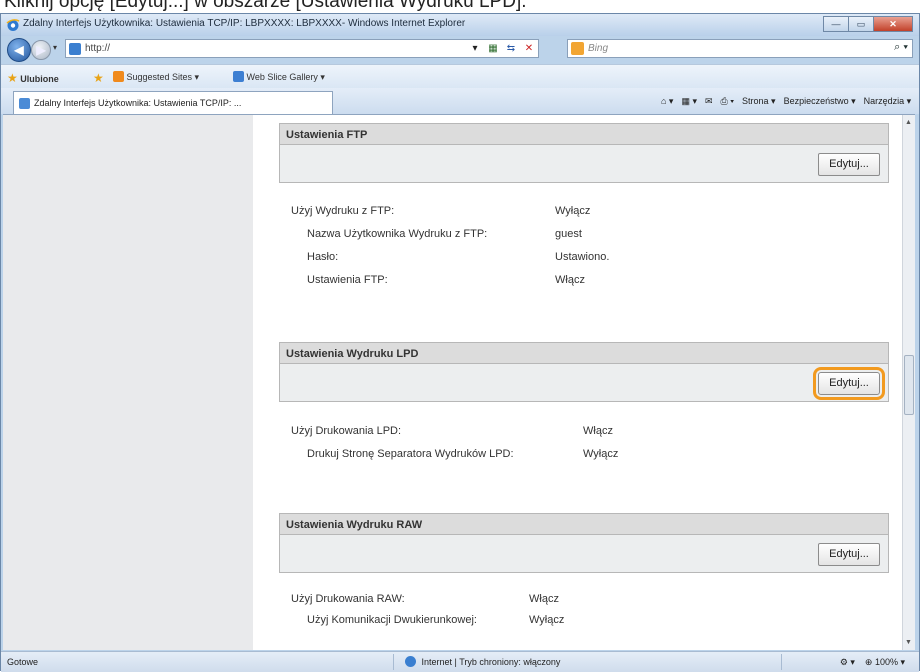 Image resolution: width=920 pixels, height=672 pixels. Describe the element at coordinates (13, 25) in the screenshot. I see `ie-logo-icon` at that location.